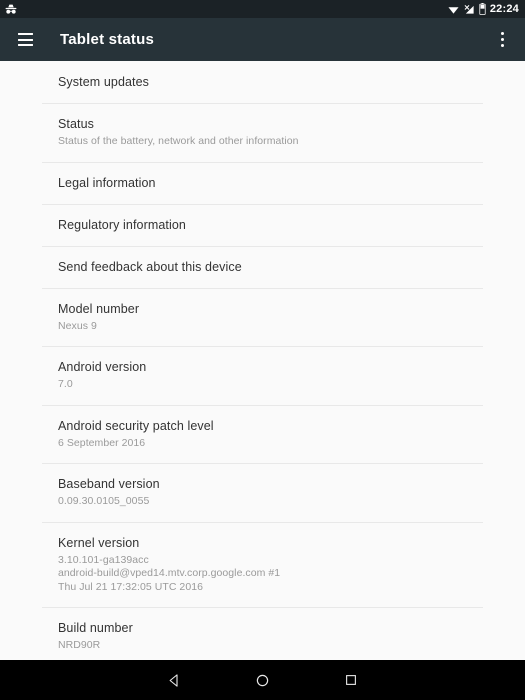 Image resolution: width=525 pixels, height=700 pixels. I want to click on list-item-title: Status, so click(76, 124).